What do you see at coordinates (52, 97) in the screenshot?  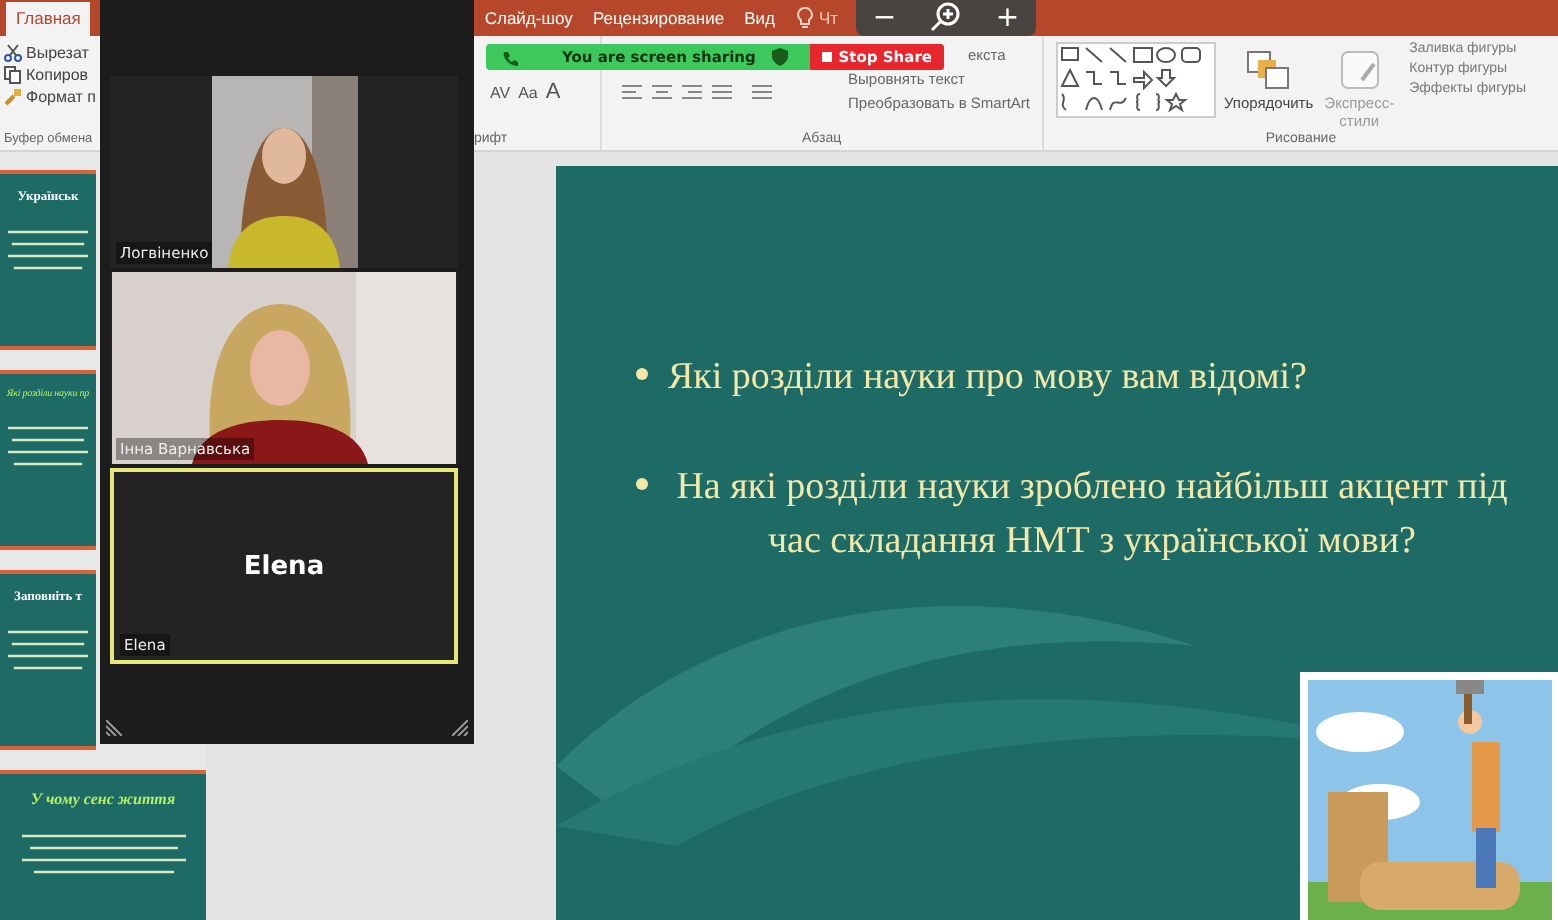 I see `clipboard-command: Формат п` at bounding box center [52, 97].